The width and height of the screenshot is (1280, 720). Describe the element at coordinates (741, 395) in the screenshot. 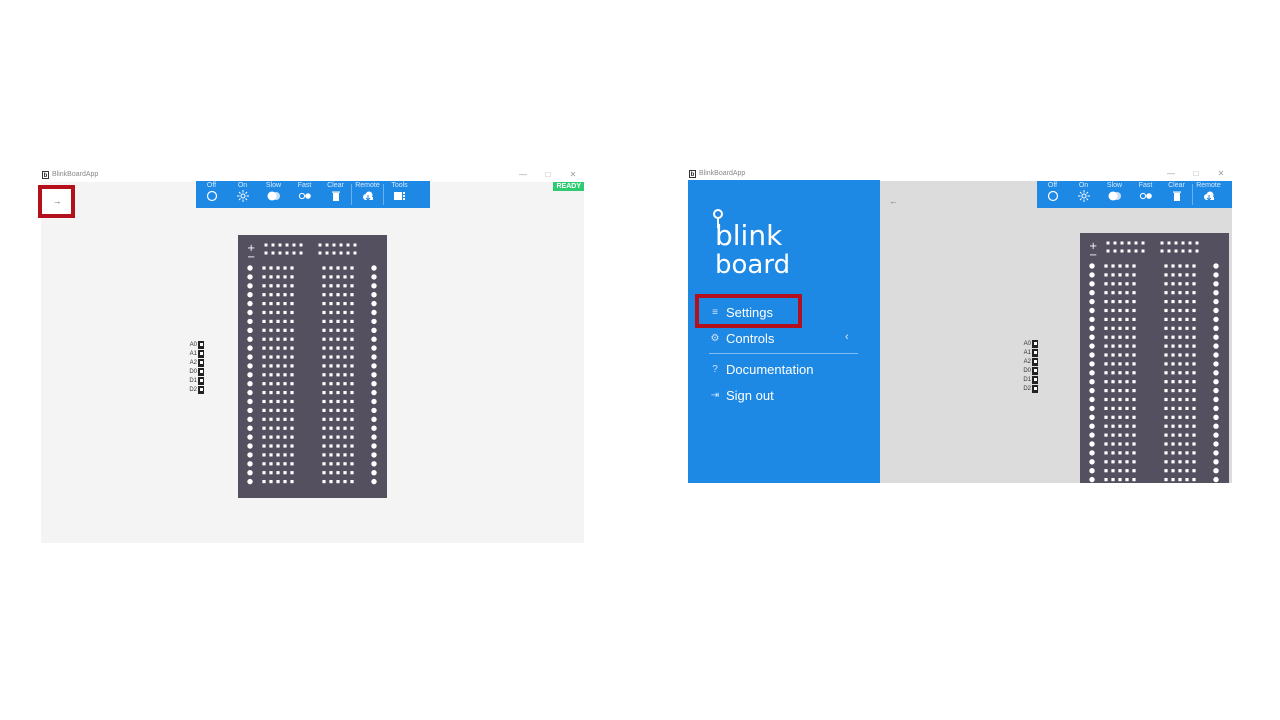

I see `menu-item-sign-out: ⇥ Sign out` at that location.